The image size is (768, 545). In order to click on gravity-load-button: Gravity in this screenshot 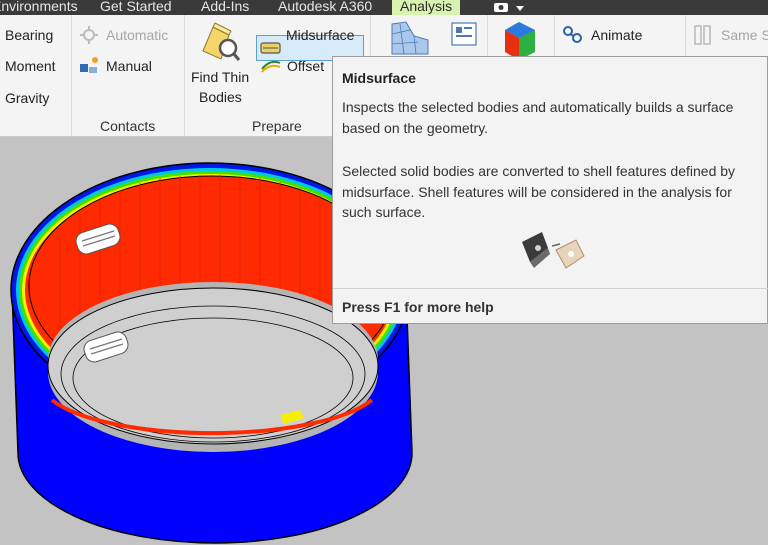, I will do `click(27, 98)`.